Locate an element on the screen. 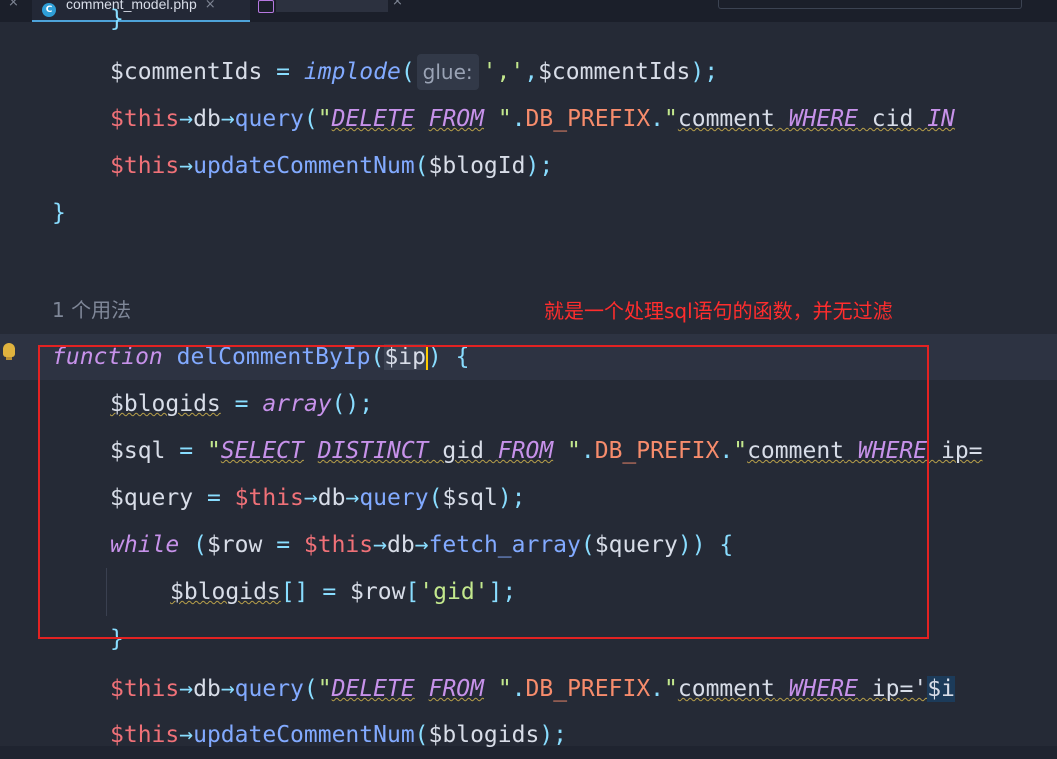  php-class-file-icon: C is located at coordinates (49, 10).